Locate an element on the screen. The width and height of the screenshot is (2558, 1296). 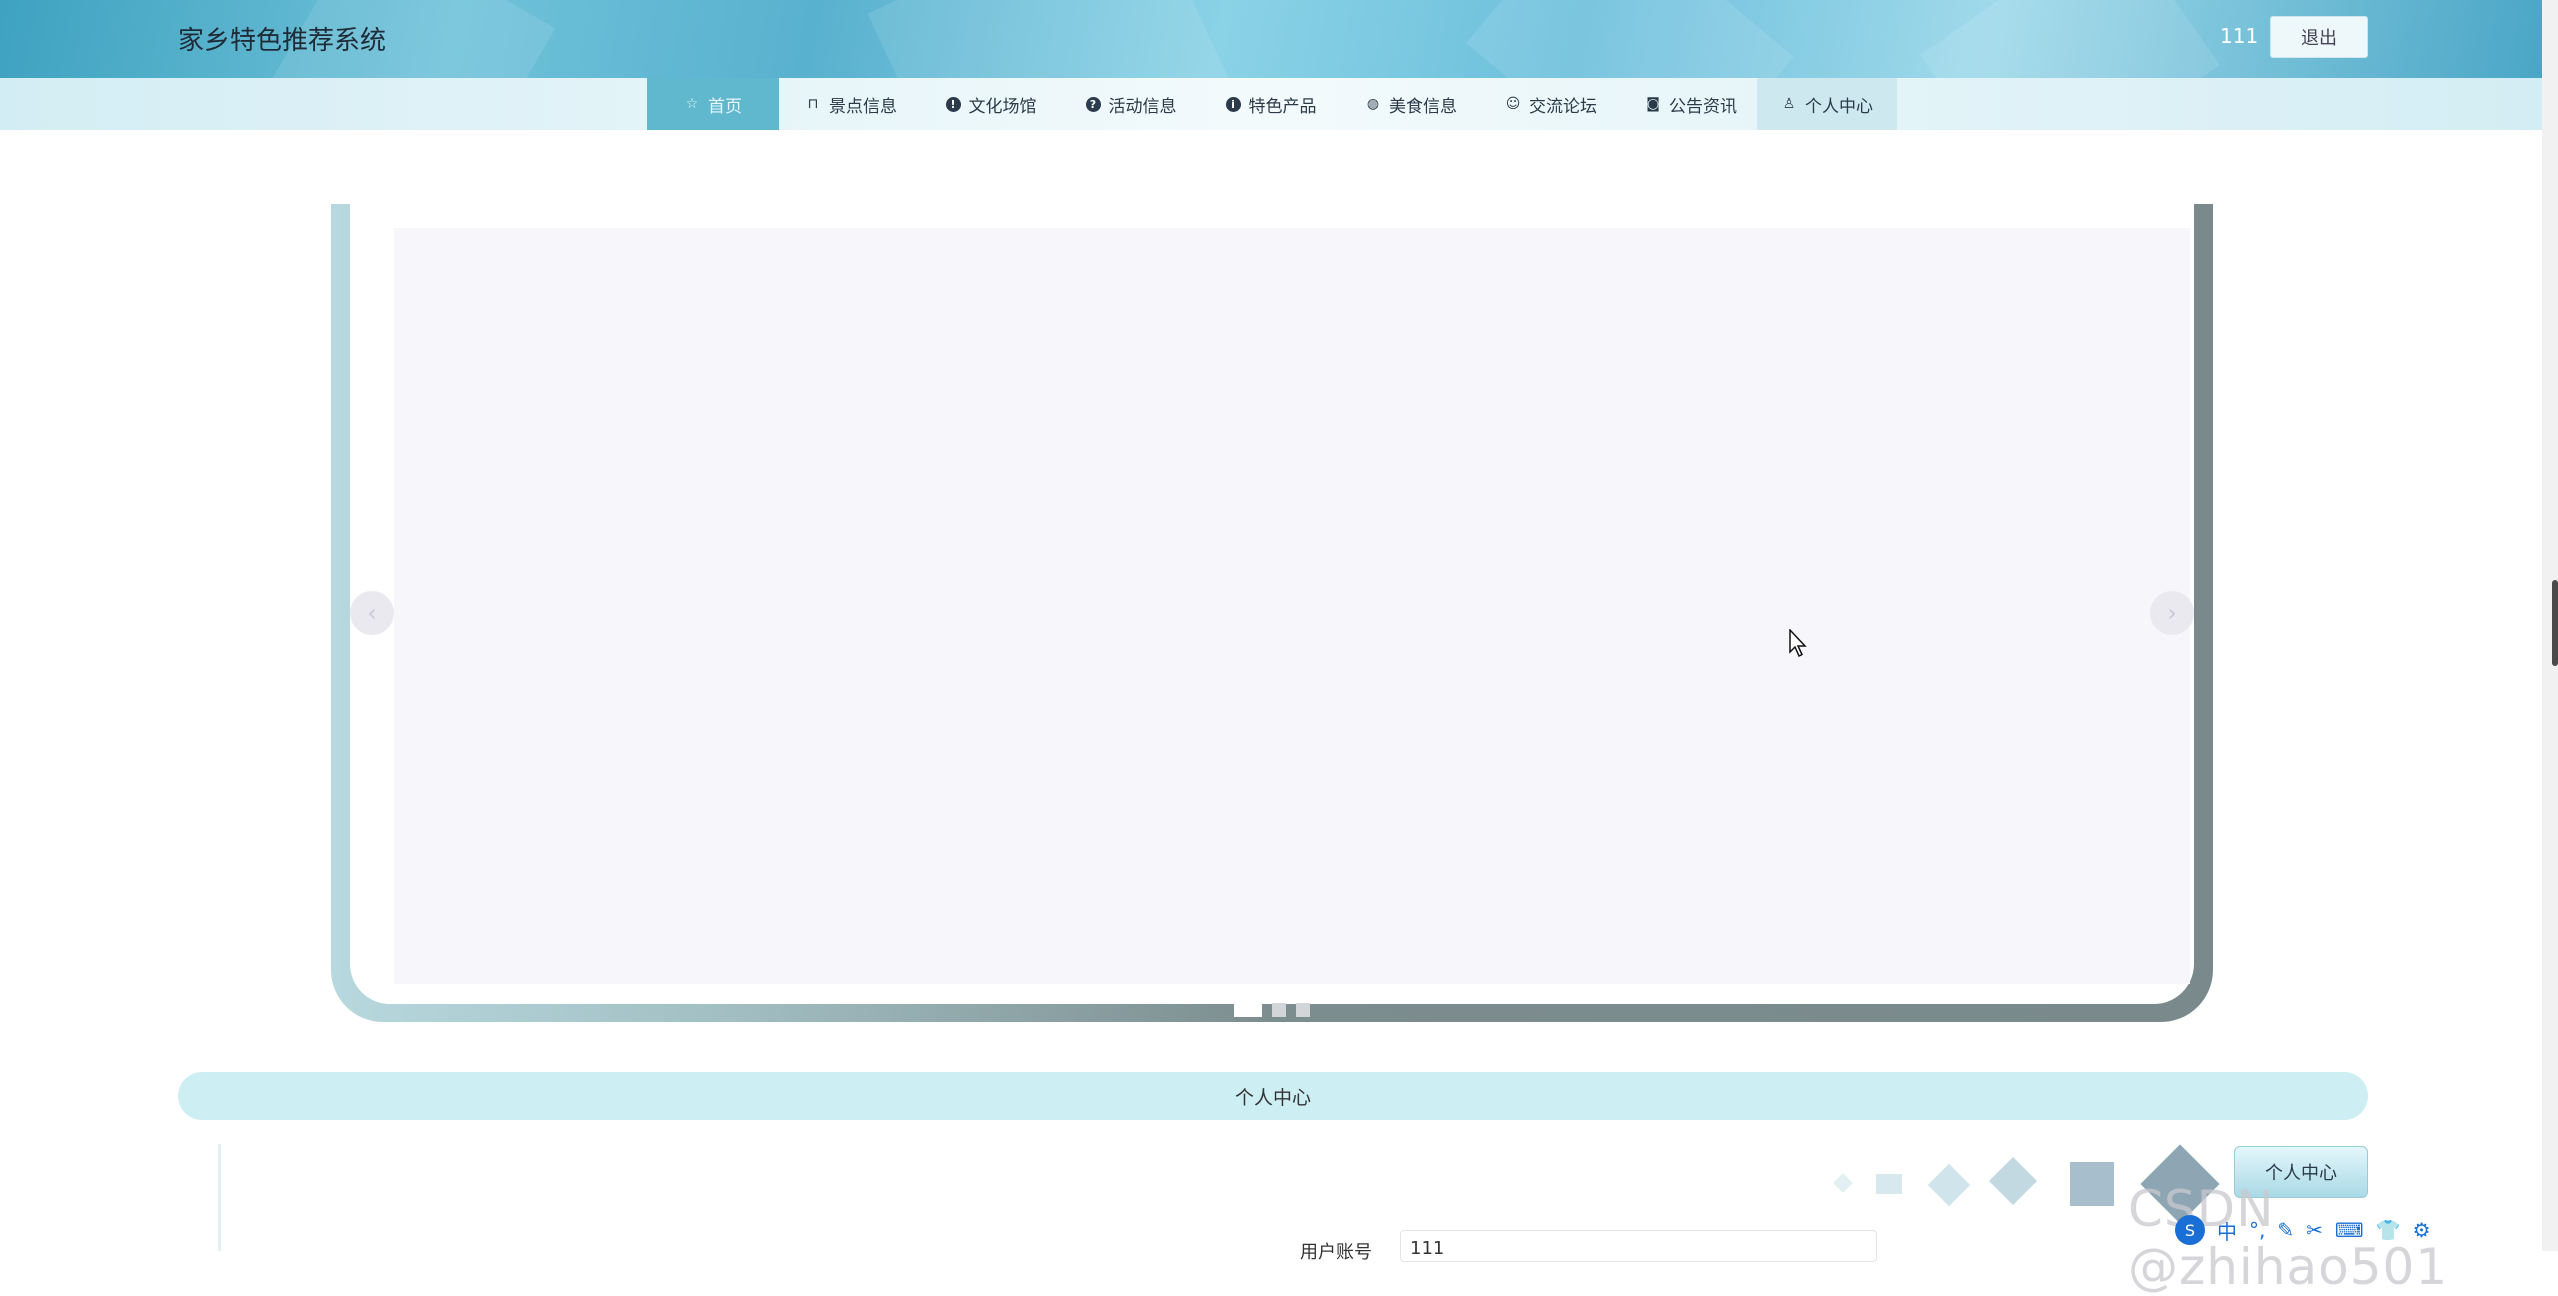
account-label: 用户账号 is located at coordinates (1336, 1252).